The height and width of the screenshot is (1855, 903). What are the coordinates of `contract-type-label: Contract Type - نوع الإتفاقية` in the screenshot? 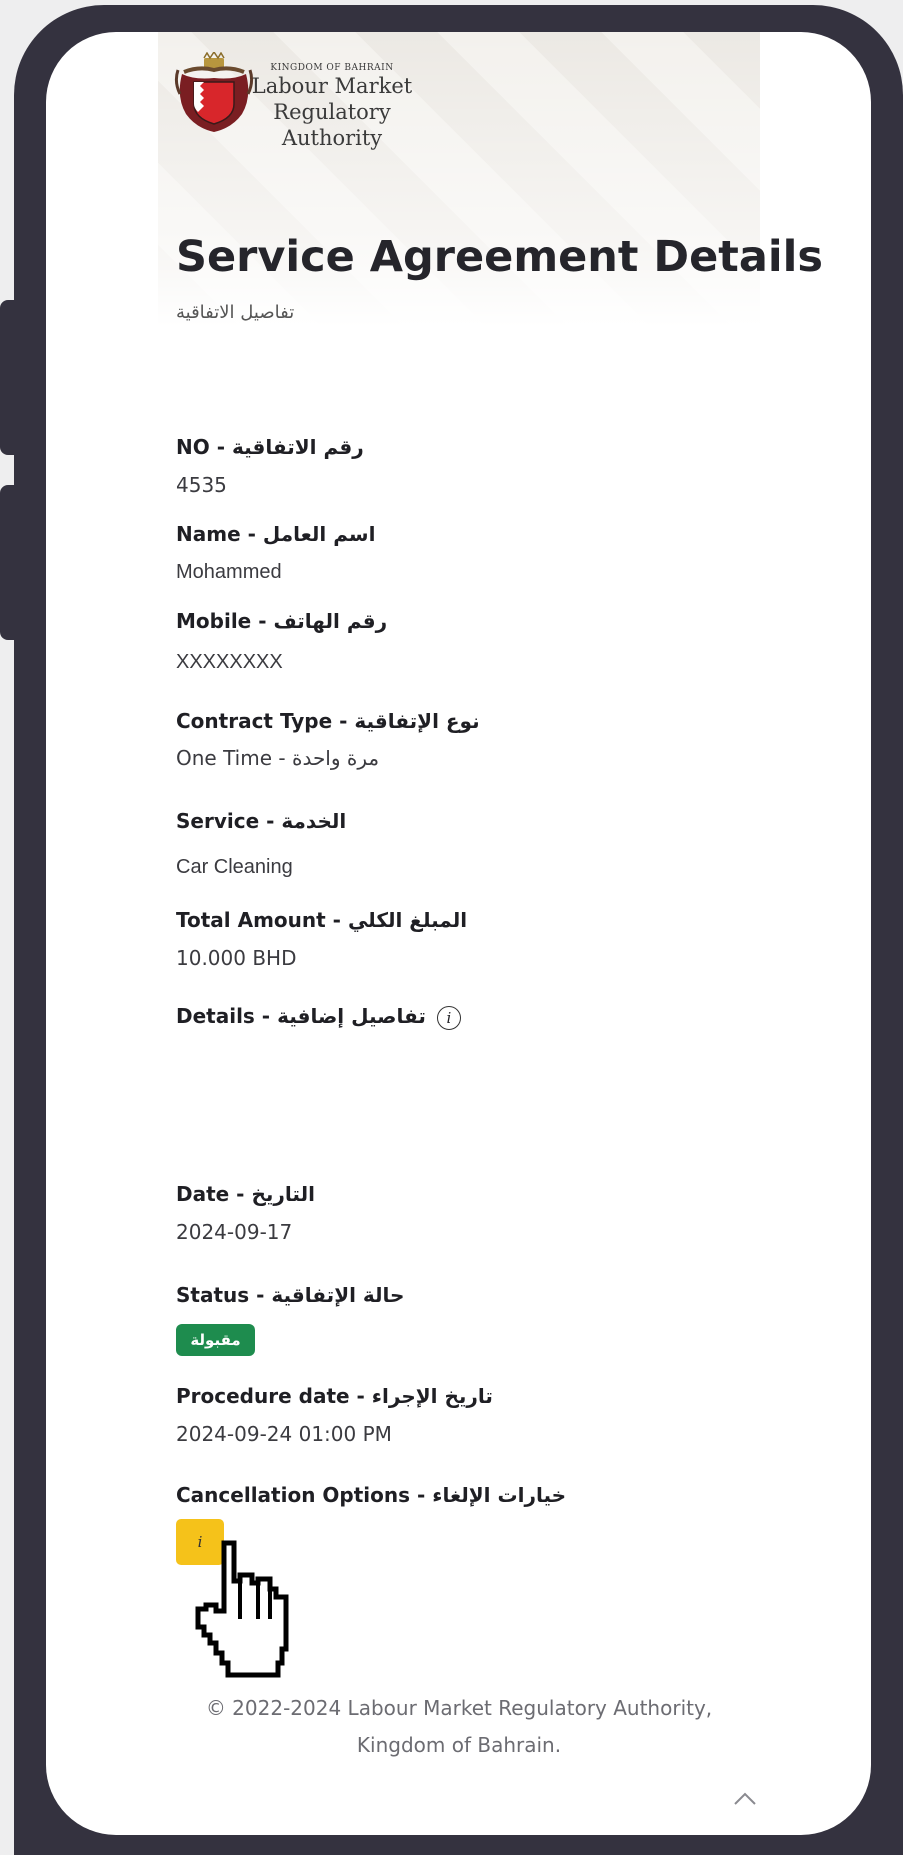 It's located at (328, 721).